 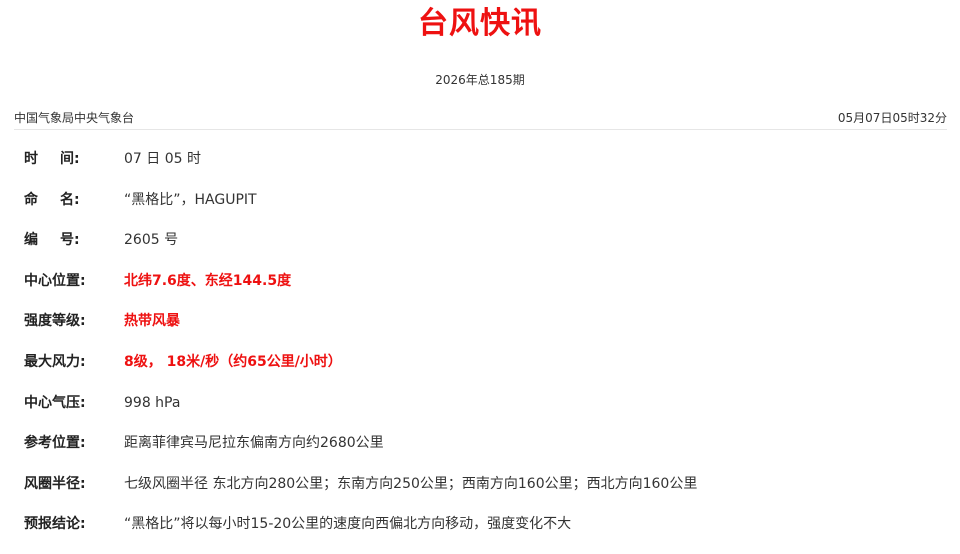 What do you see at coordinates (151, 240) in the screenshot?
I see `field-value-number: 2605 号` at bounding box center [151, 240].